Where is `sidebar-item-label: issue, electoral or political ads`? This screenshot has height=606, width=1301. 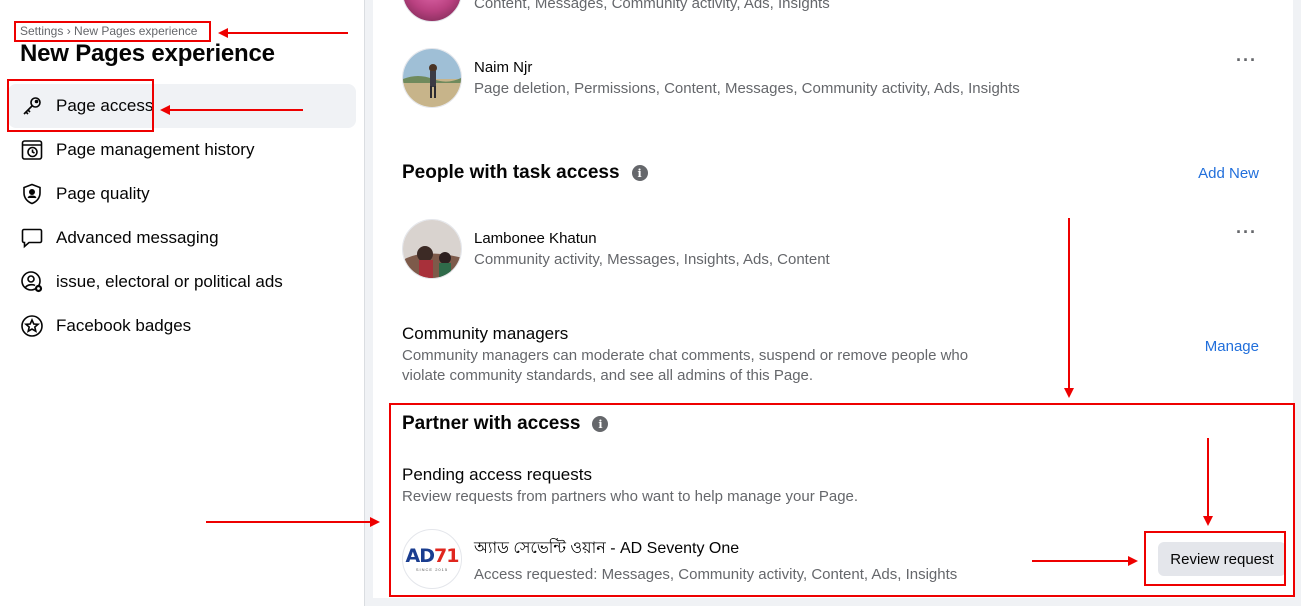 sidebar-item-label: issue, electoral or political ads is located at coordinates (169, 281).